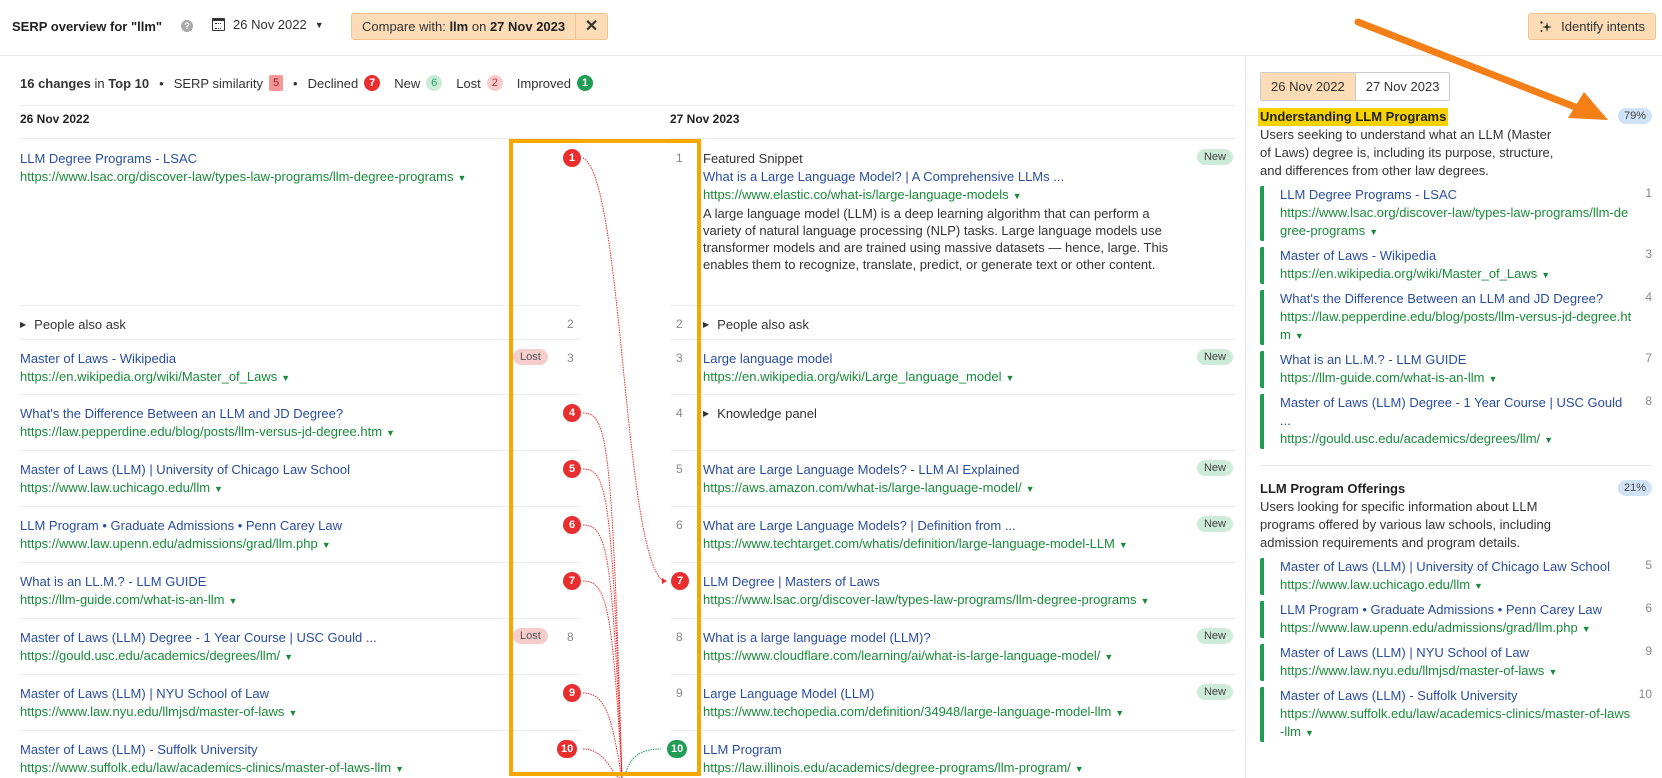  I want to click on result-url: https://llm-guide.com/what-is-an-llm, so click(1382, 377).